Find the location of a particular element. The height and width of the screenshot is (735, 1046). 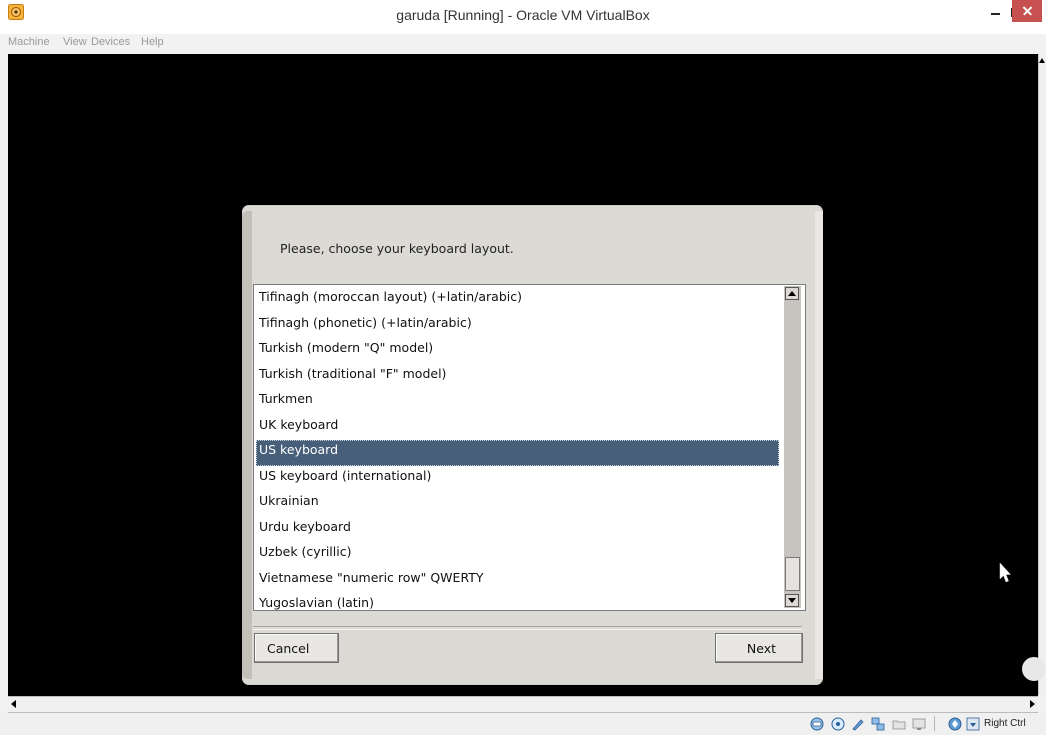

menu-machine: Machine is located at coordinates (29, 42).